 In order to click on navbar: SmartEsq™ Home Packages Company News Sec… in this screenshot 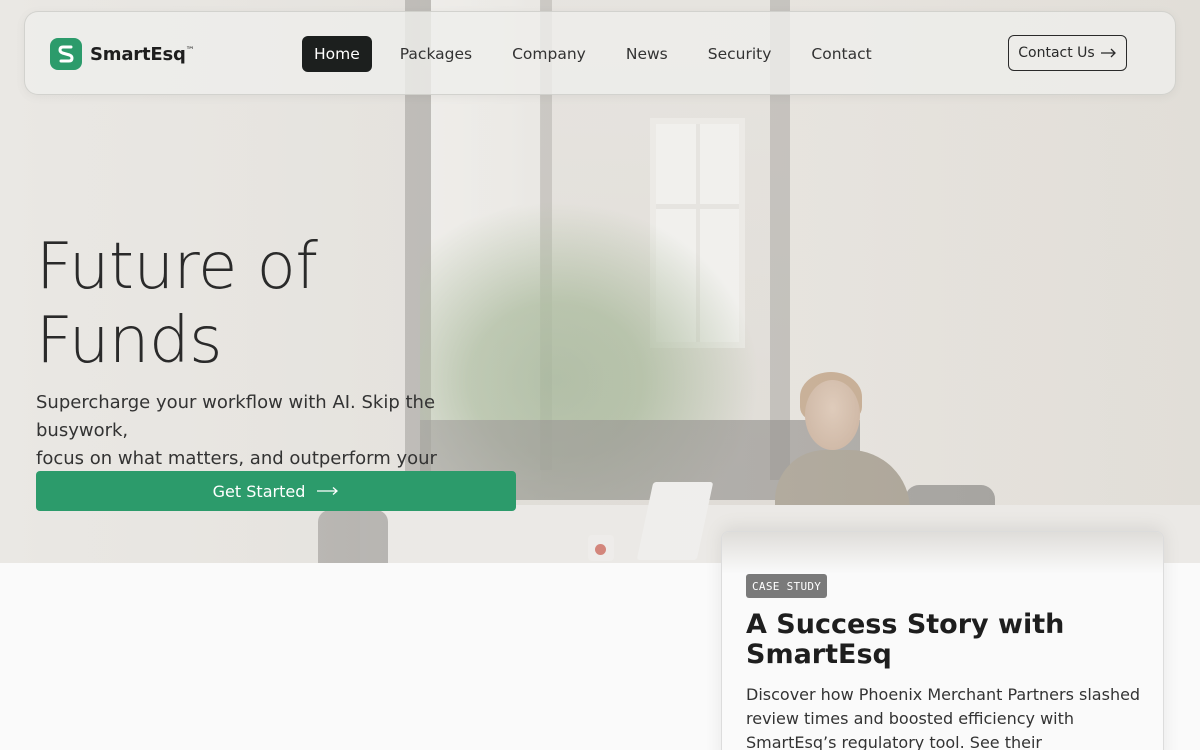, I will do `click(600, 53)`.